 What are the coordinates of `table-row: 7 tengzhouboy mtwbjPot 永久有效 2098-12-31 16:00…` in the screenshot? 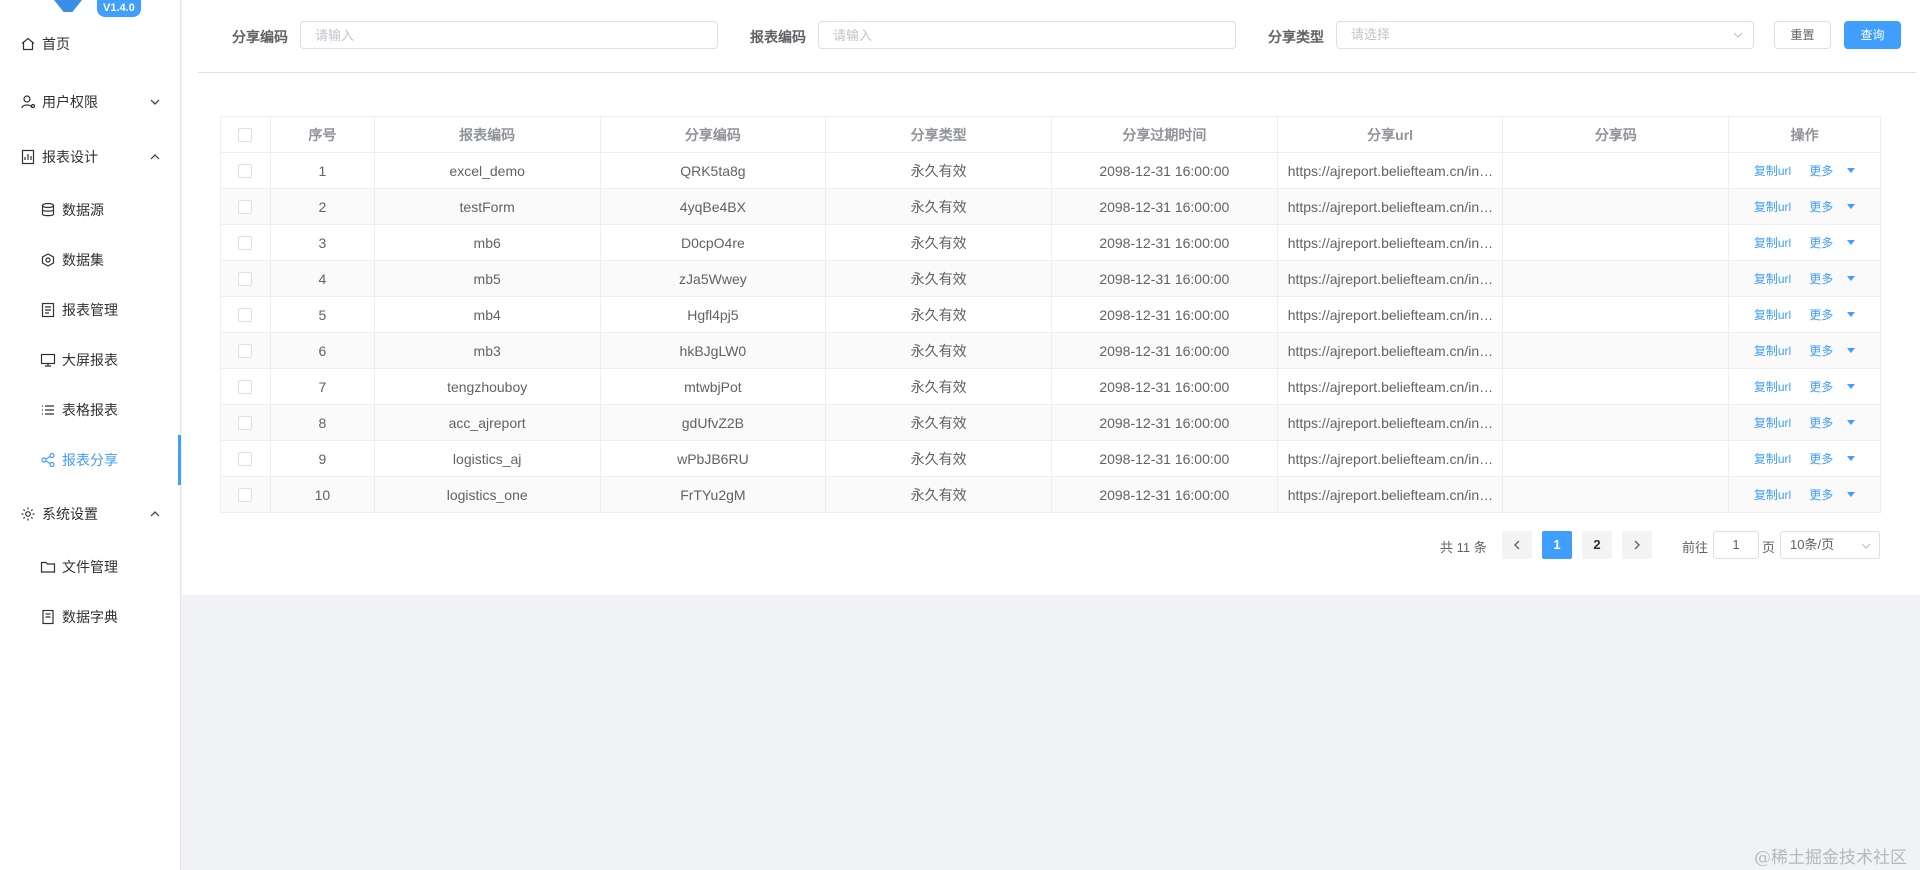 It's located at (1050, 387).